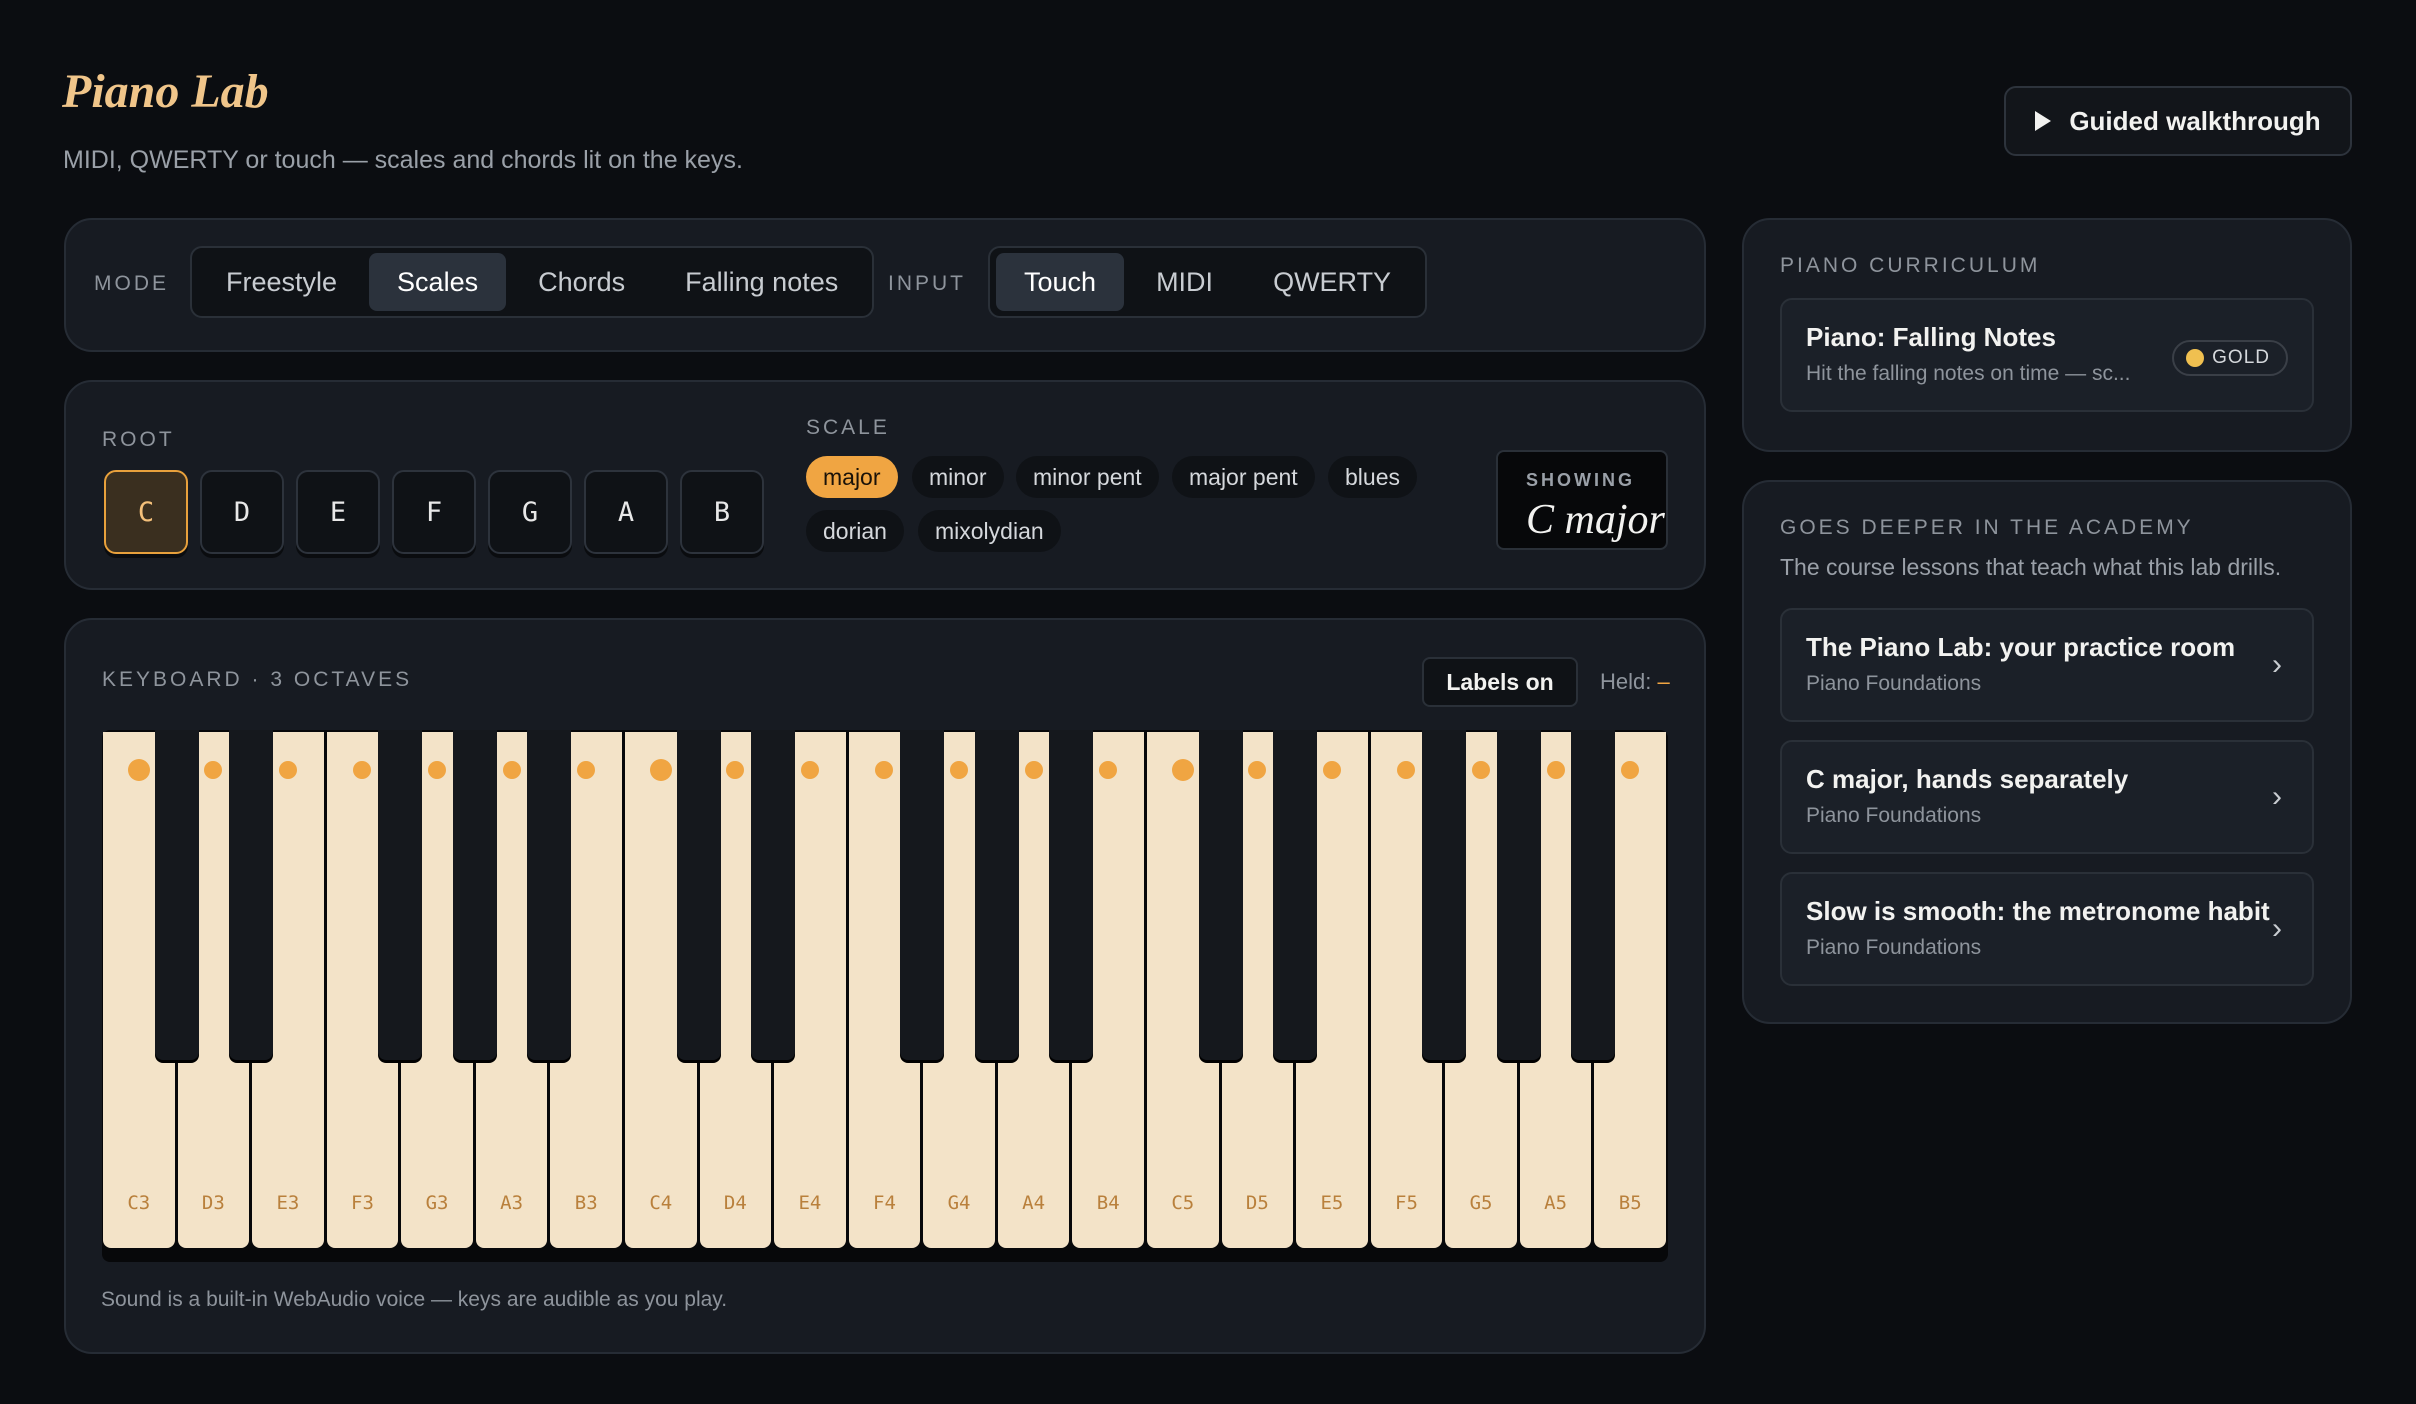 The image size is (2416, 1404). I want to click on mode-label: MODE, so click(131, 283).